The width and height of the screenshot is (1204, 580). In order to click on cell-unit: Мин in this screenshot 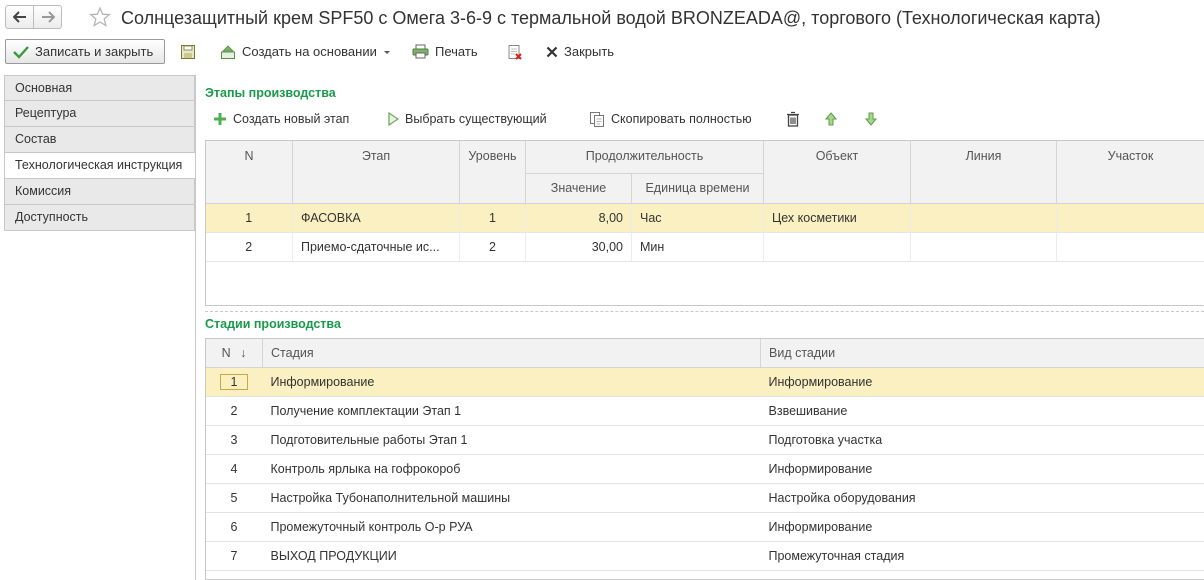, I will do `click(697, 247)`.